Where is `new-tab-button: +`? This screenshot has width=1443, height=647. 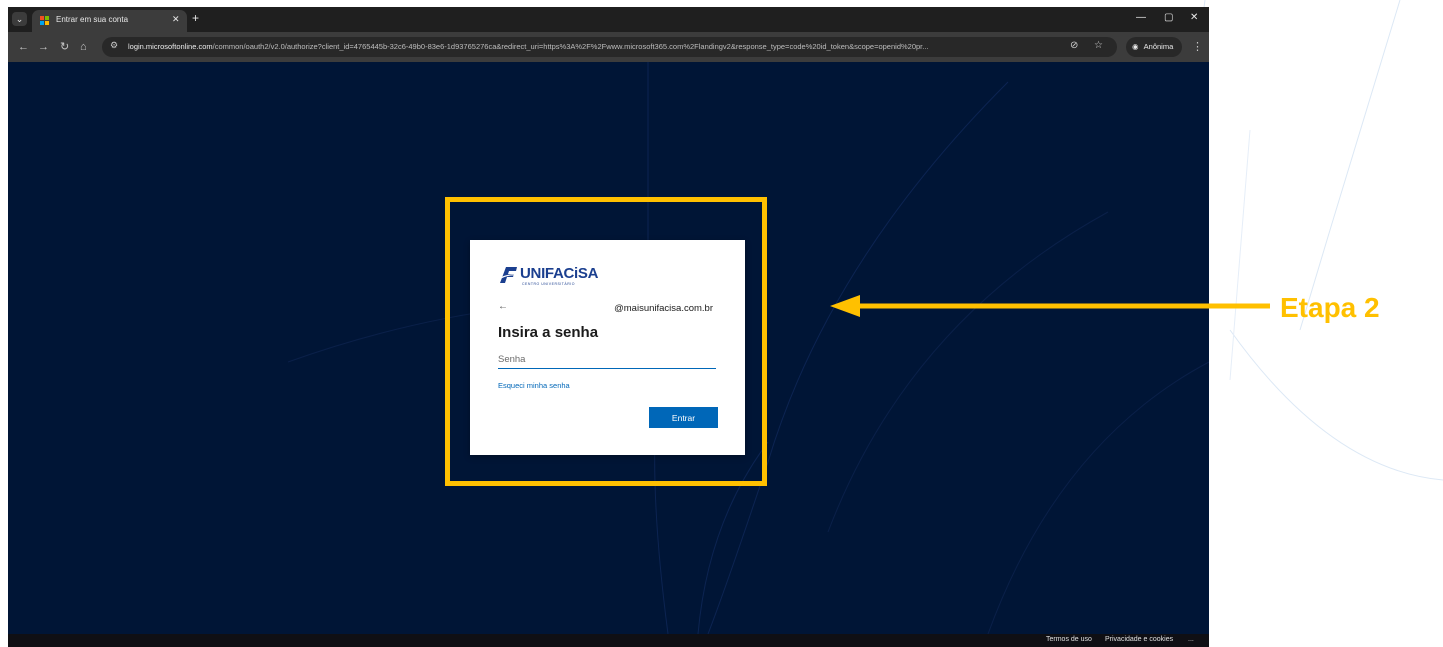 new-tab-button: + is located at coordinates (195, 18).